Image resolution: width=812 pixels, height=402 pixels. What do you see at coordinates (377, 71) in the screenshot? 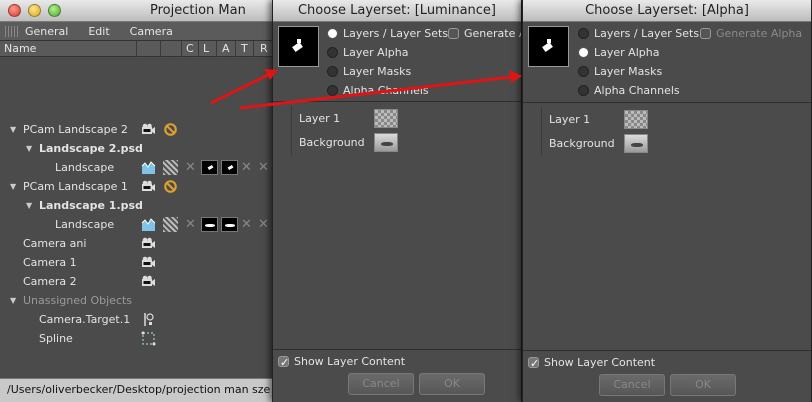
I see `option-label: Layer Masks` at bounding box center [377, 71].